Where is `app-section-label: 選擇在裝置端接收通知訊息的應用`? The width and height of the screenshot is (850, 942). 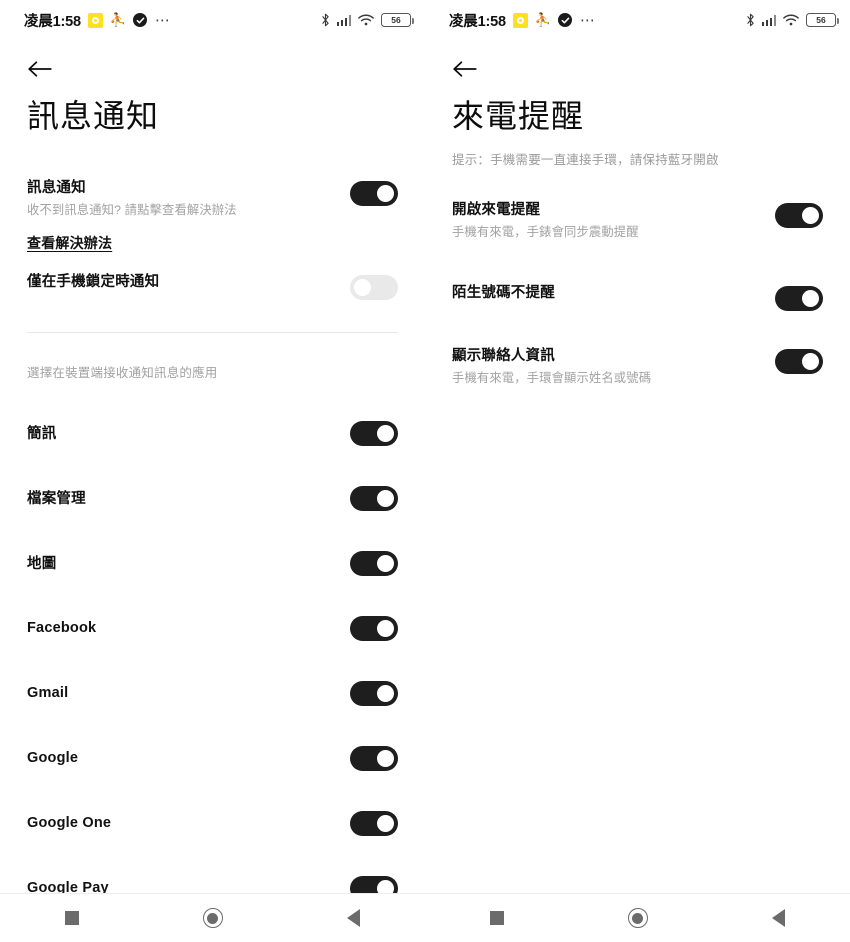 app-section-label: 選擇在裝置端接收通知訊息的應用 is located at coordinates (122, 372).